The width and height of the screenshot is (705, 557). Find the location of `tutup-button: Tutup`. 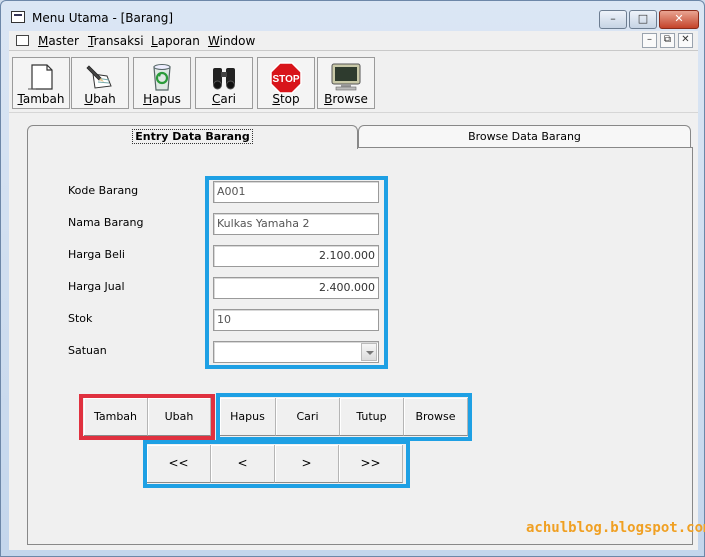

tutup-button: Tutup is located at coordinates (372, 417).